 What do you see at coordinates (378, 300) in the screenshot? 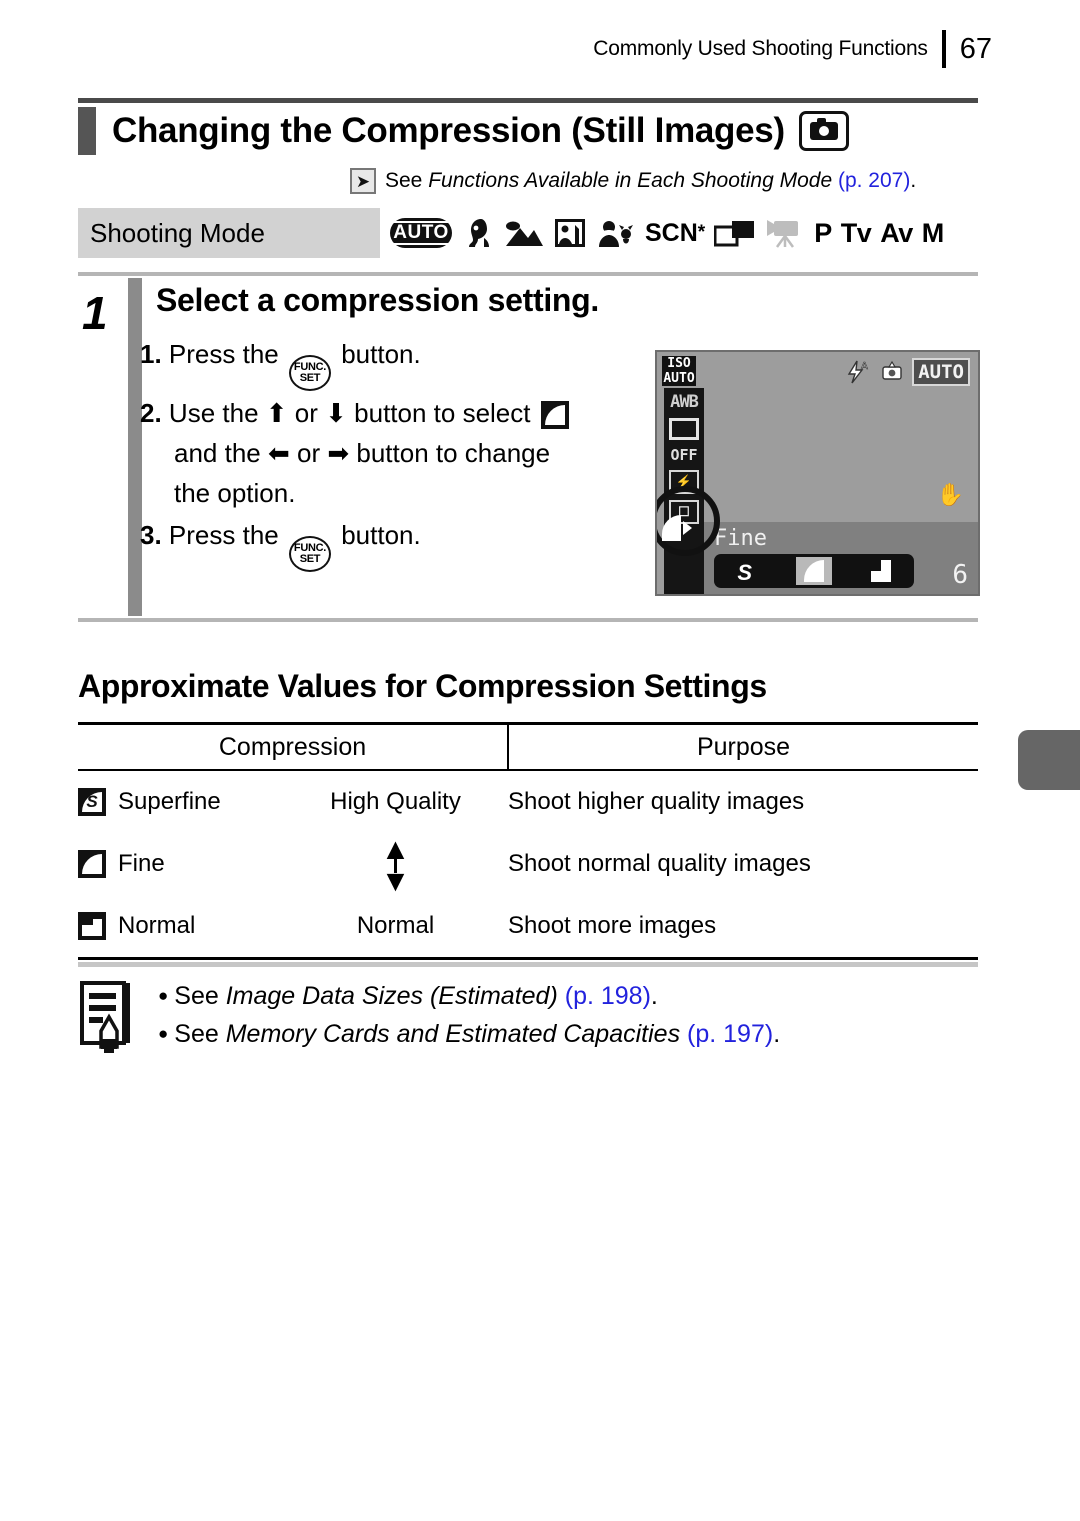
I see `step-heading: Select a compression setting.` at bounding box center [378, 300].